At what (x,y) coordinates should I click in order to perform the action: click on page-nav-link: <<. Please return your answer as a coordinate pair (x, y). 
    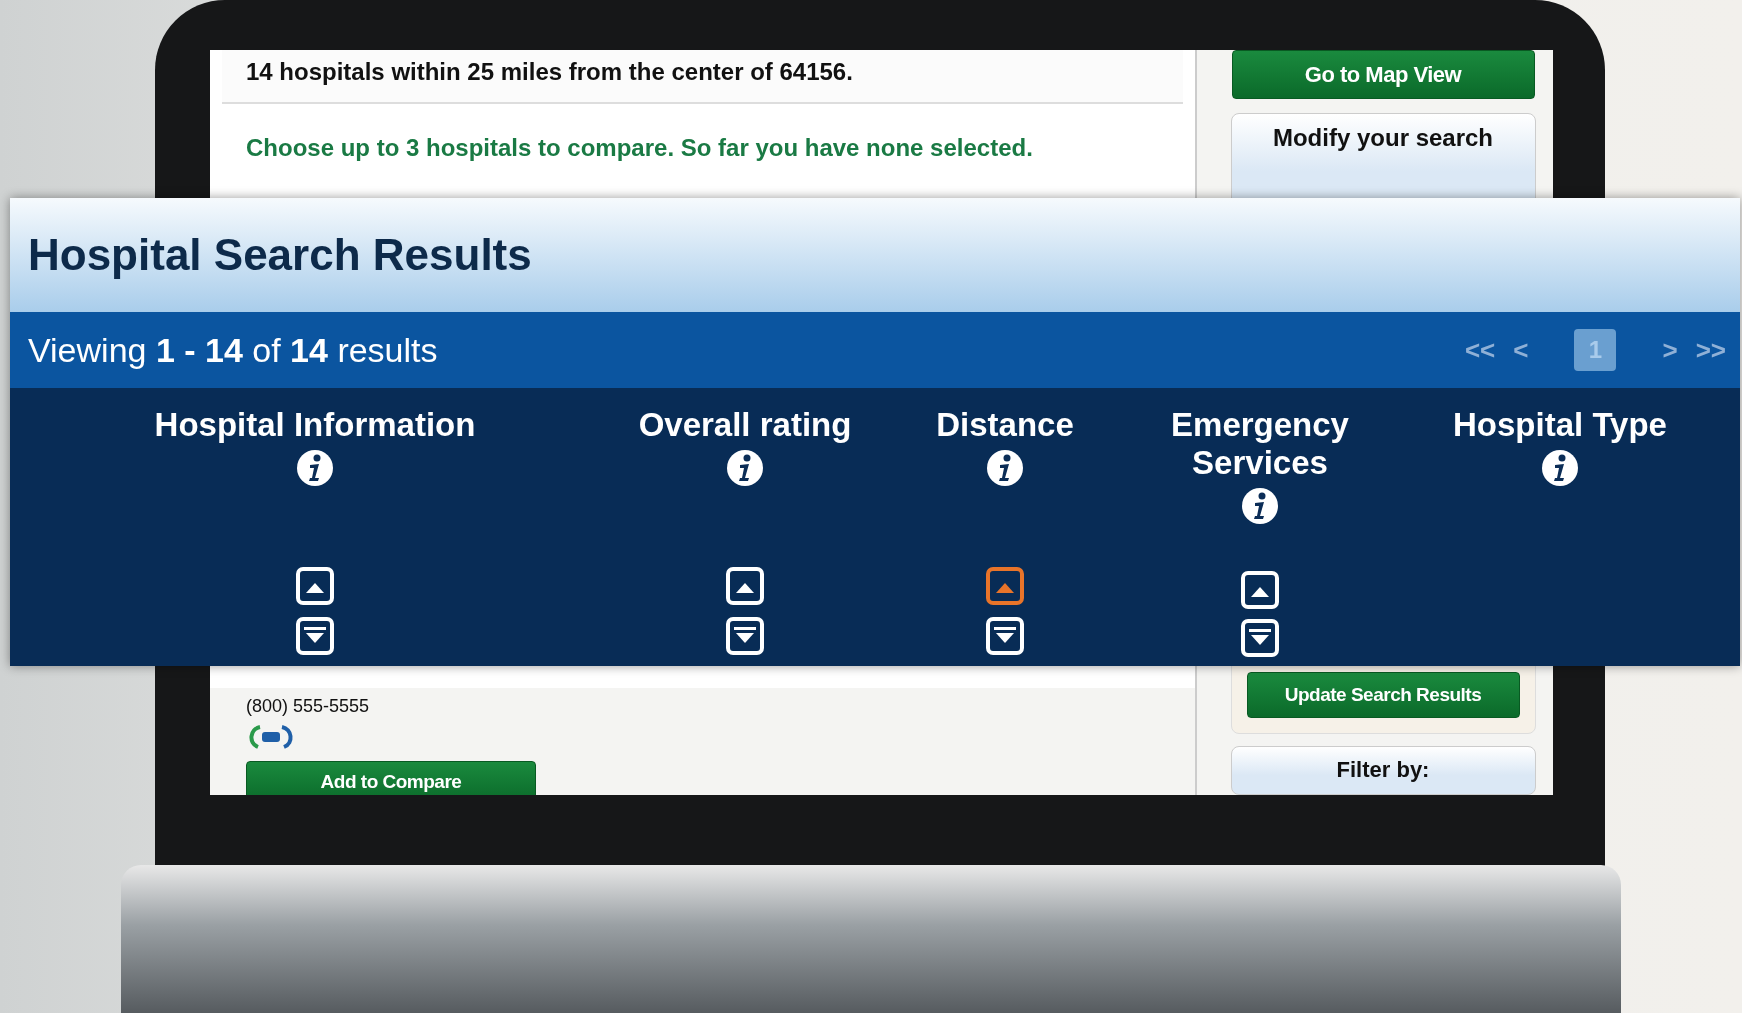
    Looking at the image, I should click on (1480, 350).